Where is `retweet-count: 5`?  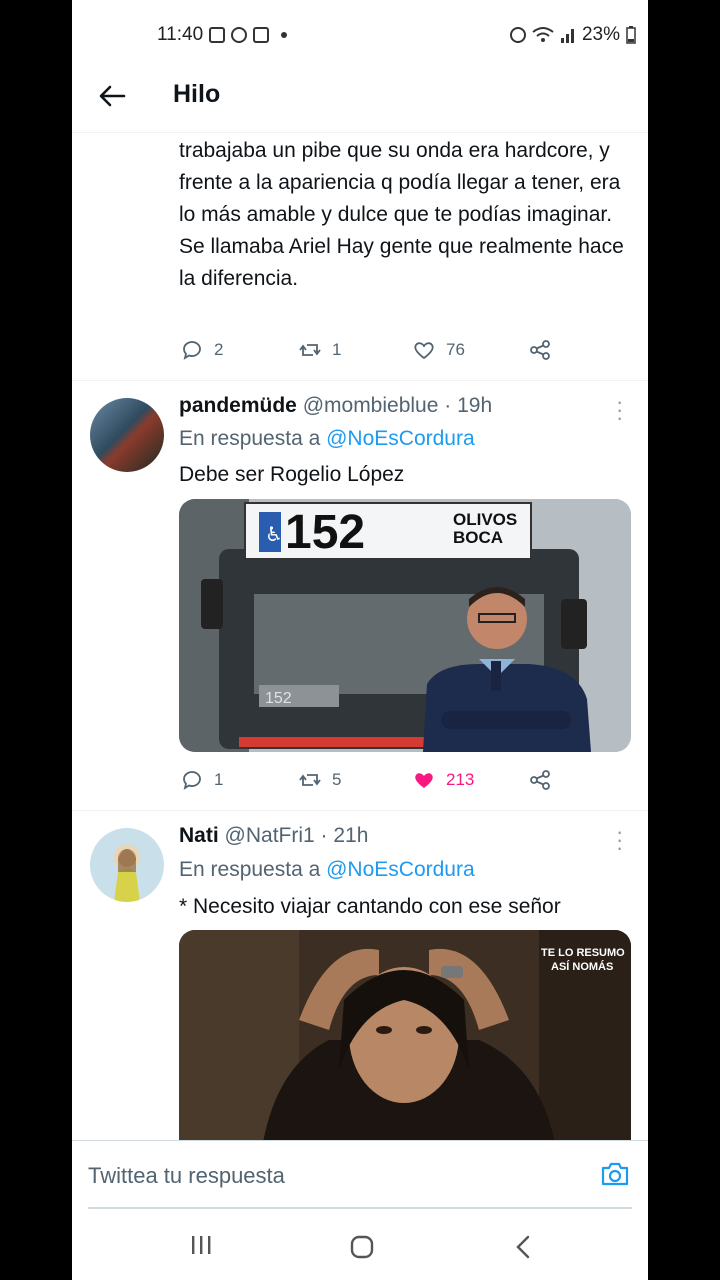
retweet-count: 5 is located at coordinates (337, 779).